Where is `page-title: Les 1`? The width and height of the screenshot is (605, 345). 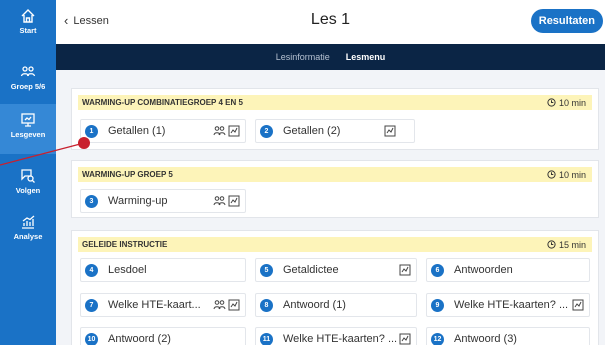
page-title: Les 1 is located at coordinates (330, 19).